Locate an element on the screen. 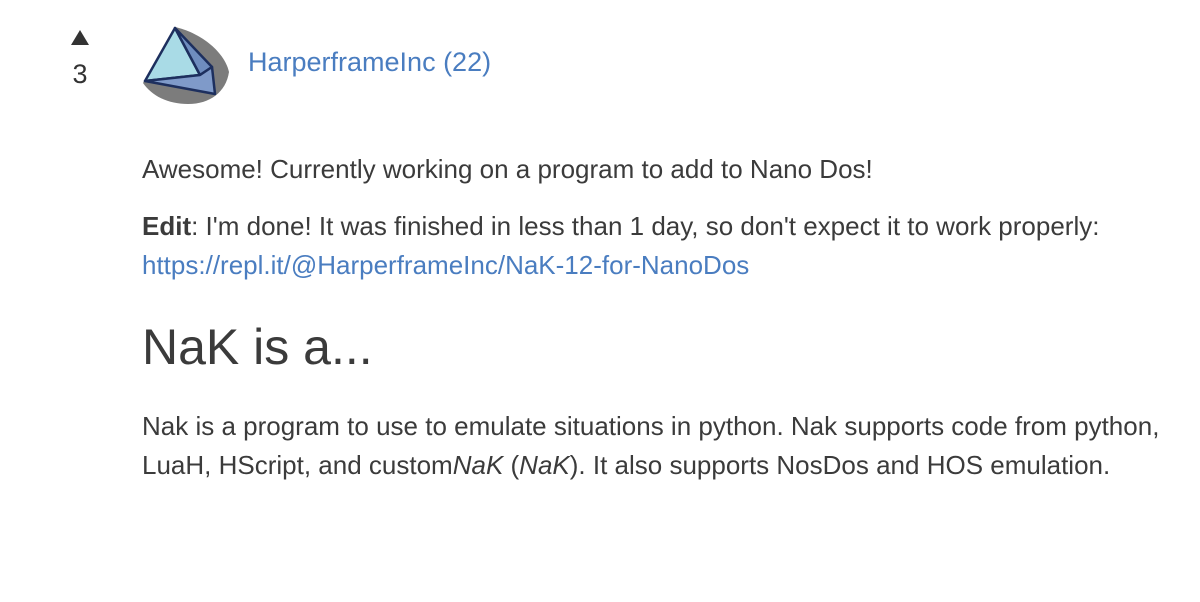 This screenshot has height=602, width=1200. avatar-logo-icon is located at coordinates (185, 65).